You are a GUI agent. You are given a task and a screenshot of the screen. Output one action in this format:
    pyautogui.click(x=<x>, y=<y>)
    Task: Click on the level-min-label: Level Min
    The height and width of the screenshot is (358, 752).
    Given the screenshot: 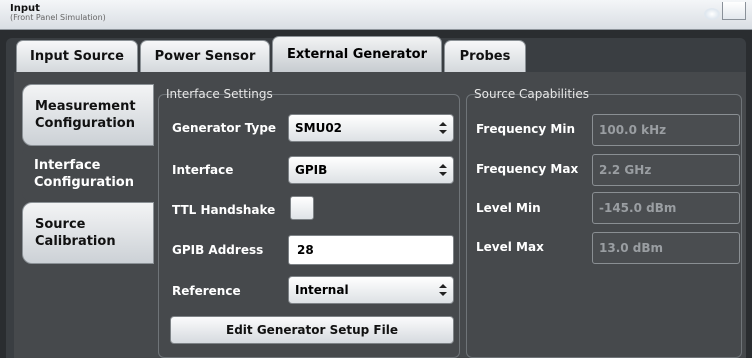 What is the action you would take?
    pyautogui.click(x=508, y=208)
    